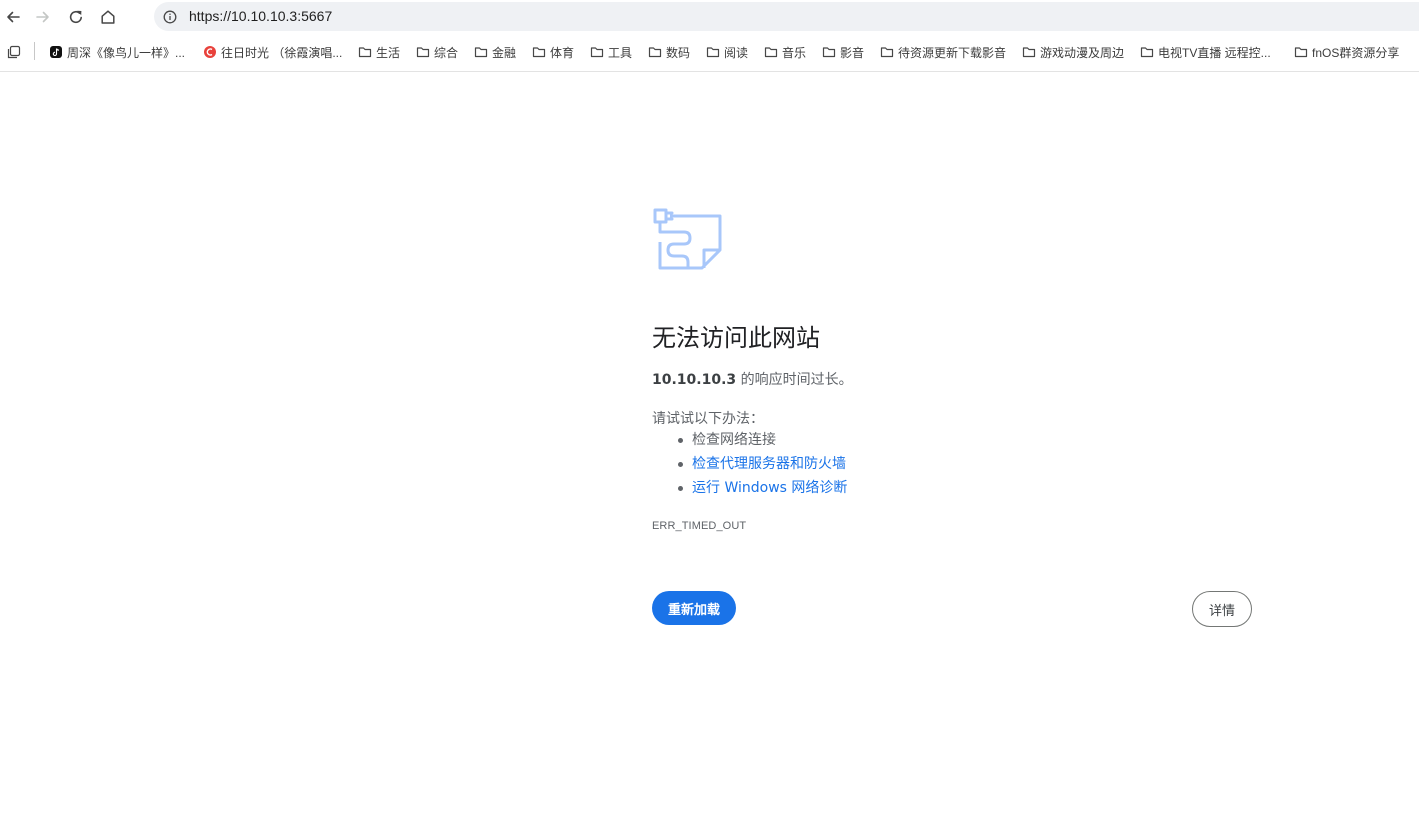 Image resolution: width=1419 pixels, height=837 pixels. I want to click on error-description: 10.10.10.3 的响应时间过长。, so click(752, 379).